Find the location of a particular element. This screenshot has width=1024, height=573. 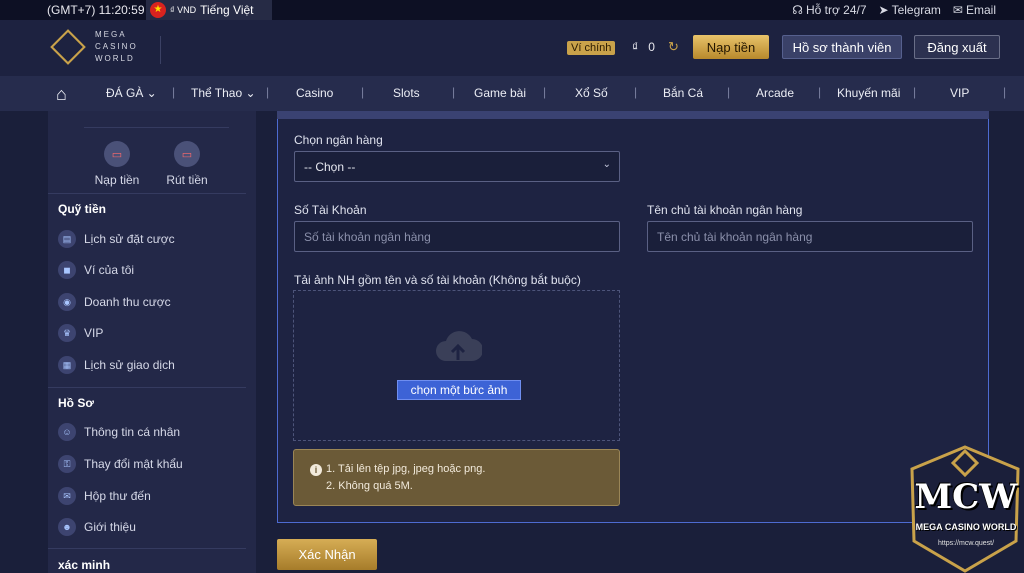

sidebar-item-change-password: ⚿ Thay đổi mật khẩu is located at coordinates (120, 464).